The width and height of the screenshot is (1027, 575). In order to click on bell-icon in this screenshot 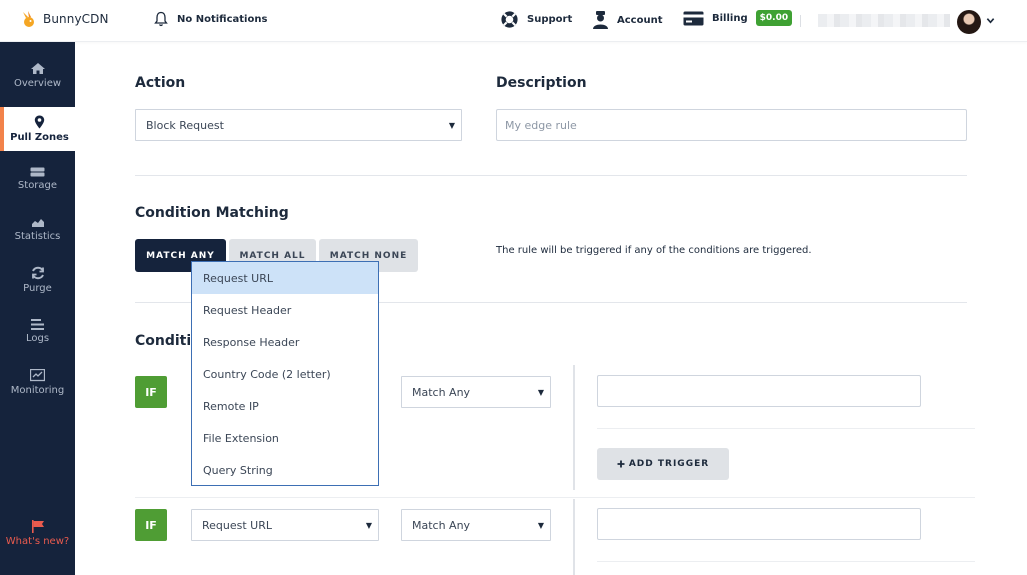, I will do `click(161, 19)`.